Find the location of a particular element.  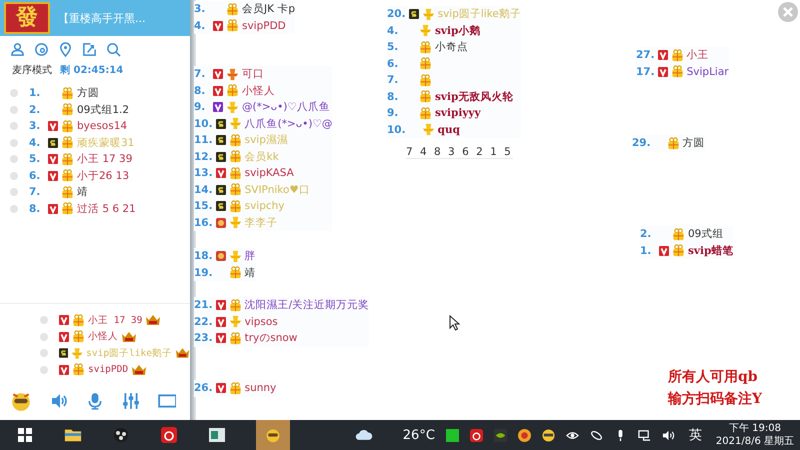

taskbar-clock: 下午 19:08 2021/8/6 星期五 is located at coordinates (755, 435).